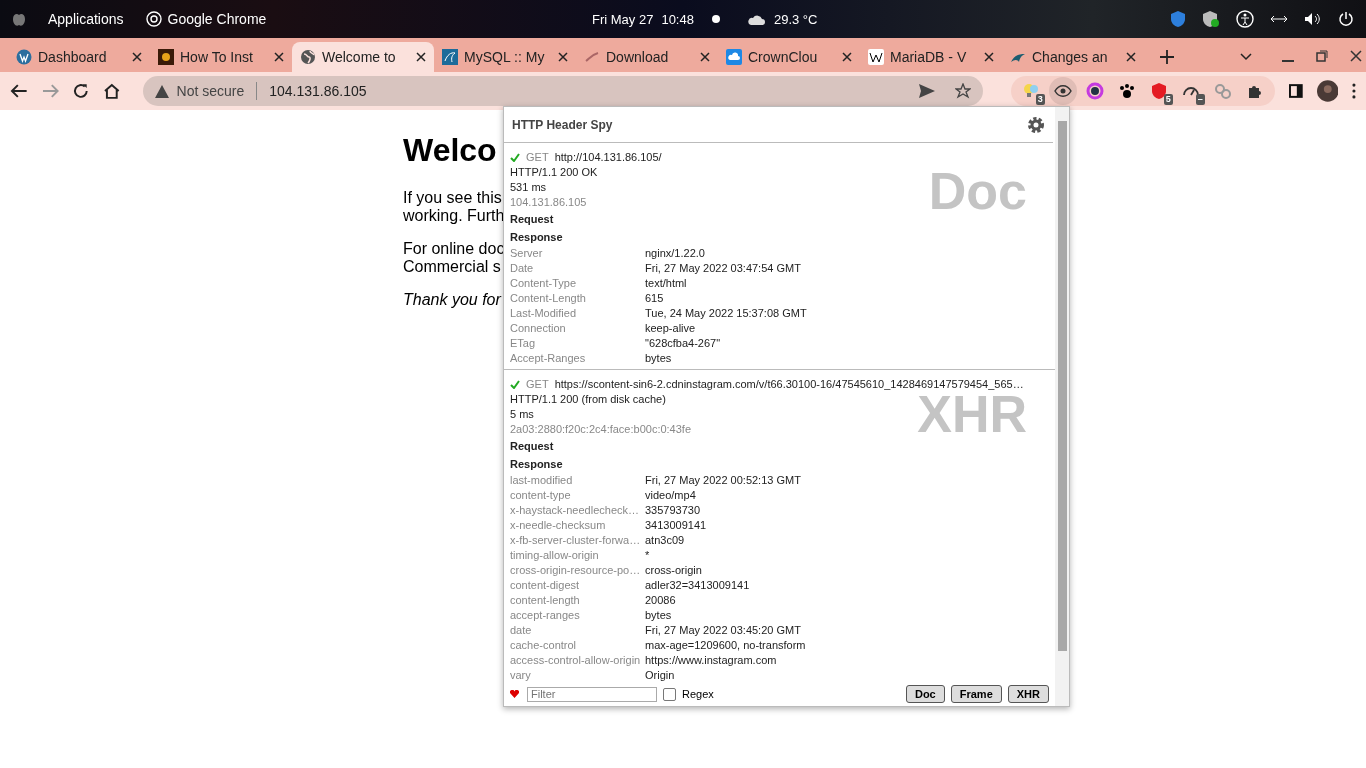 The image size is (1366, 768). I want to click on home-icon, so click(111, 91).